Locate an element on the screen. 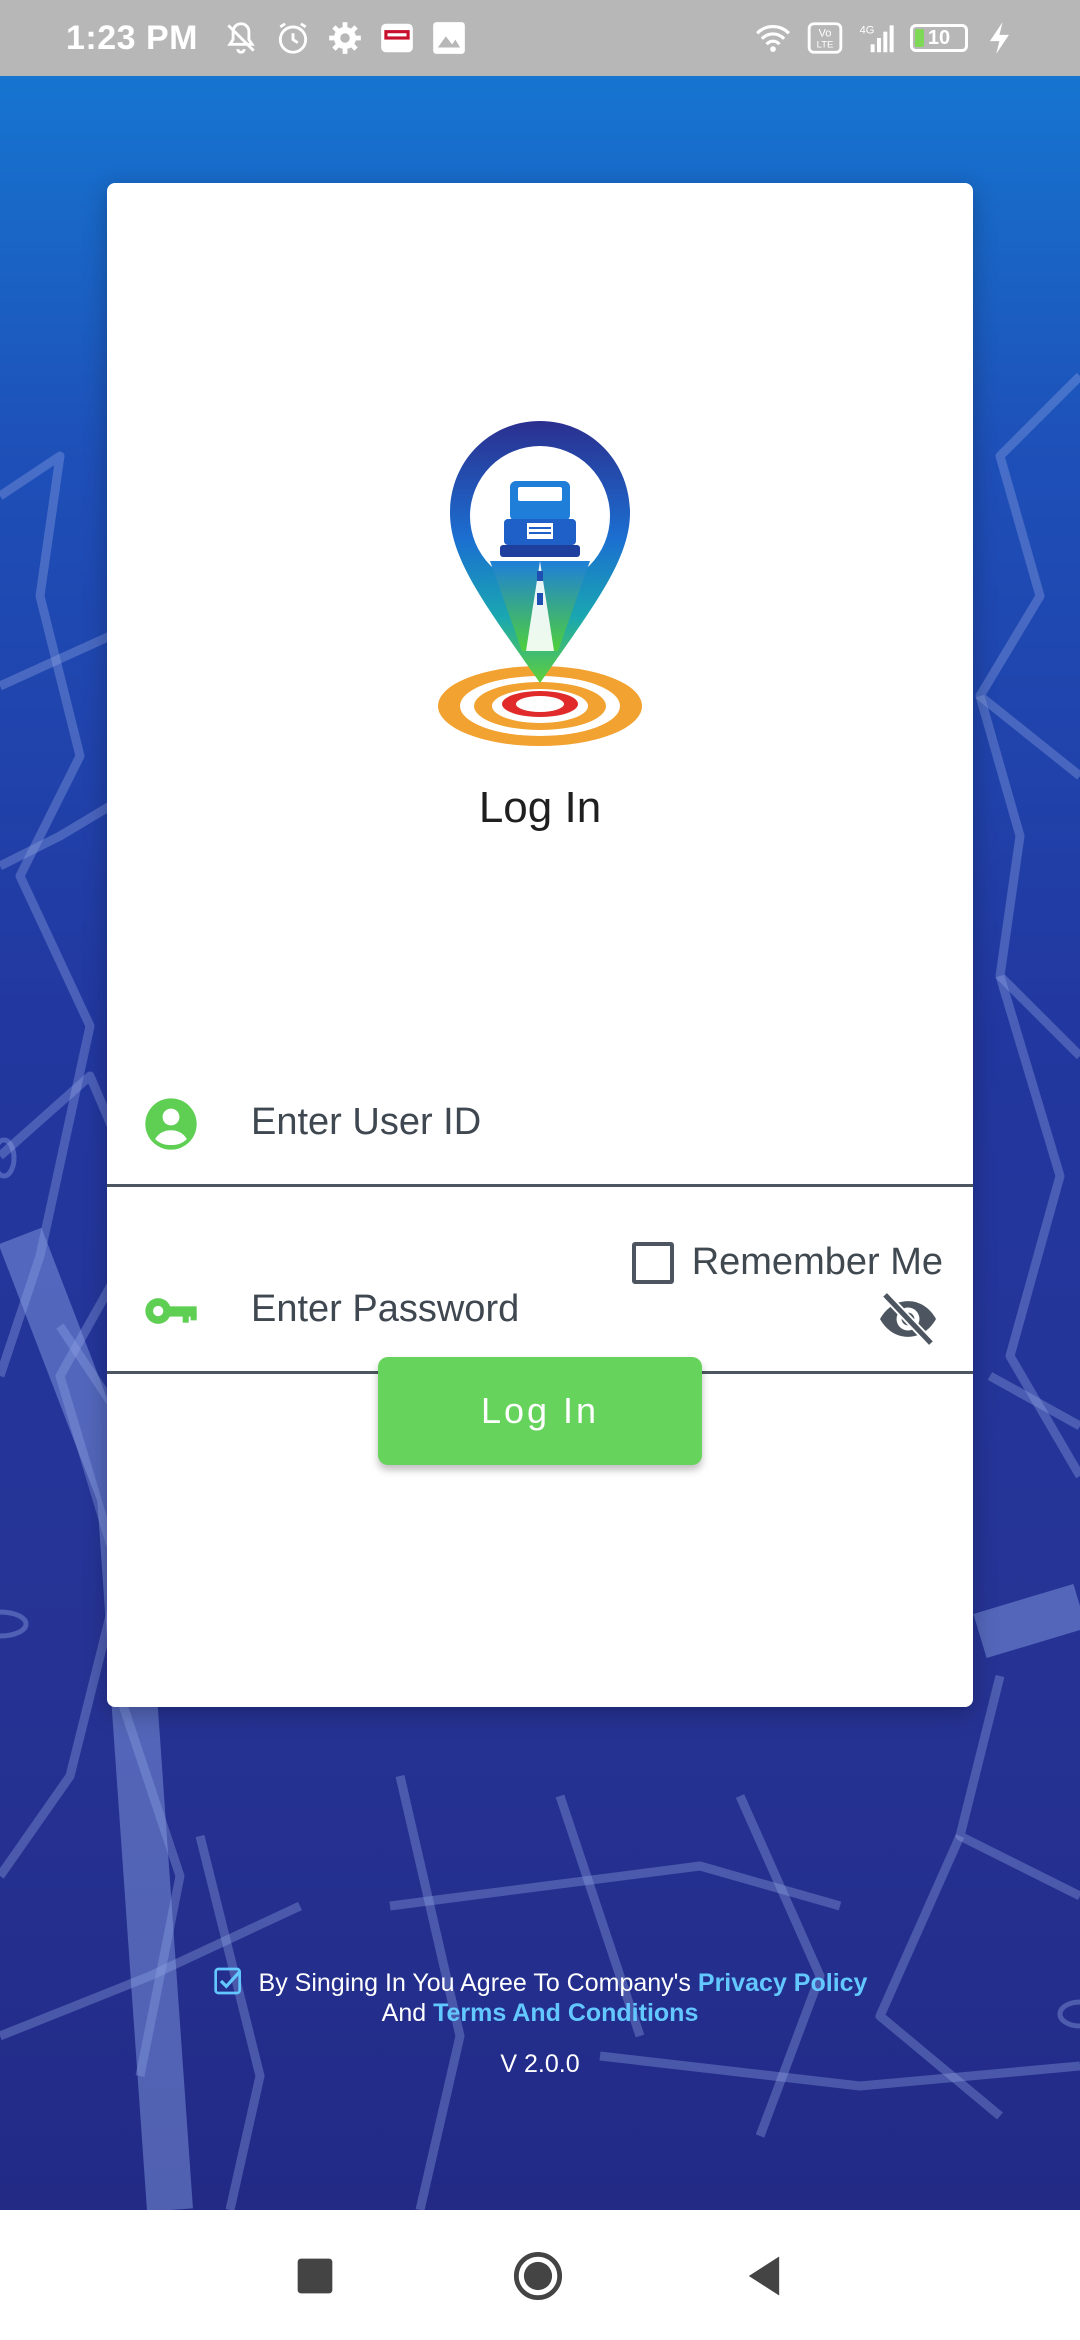  app-version: V 2.0.0 is located at coordinates (540, 2064).